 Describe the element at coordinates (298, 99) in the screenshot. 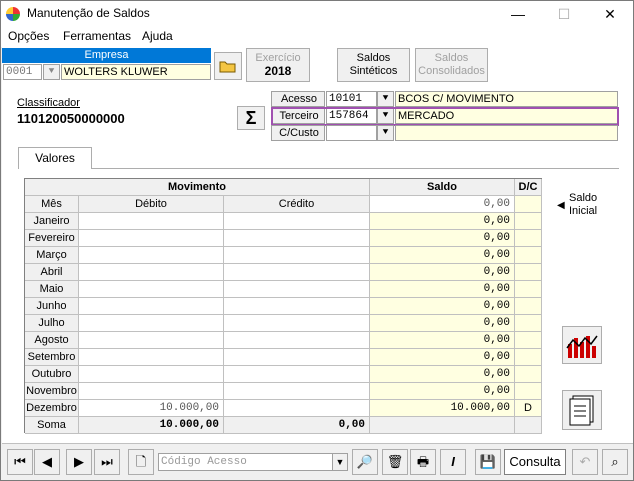

I see `acesso-label: Acesso` at that location.